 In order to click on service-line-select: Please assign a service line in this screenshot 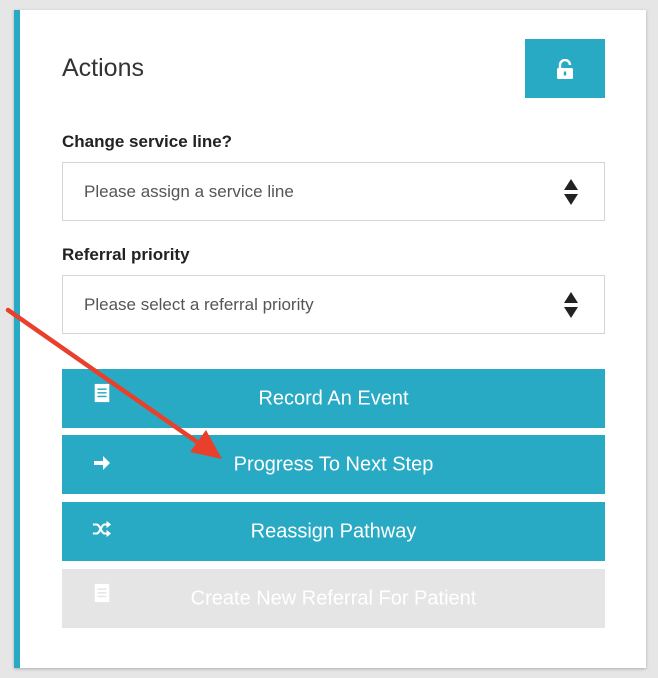, I will do `click(333, 191)`.